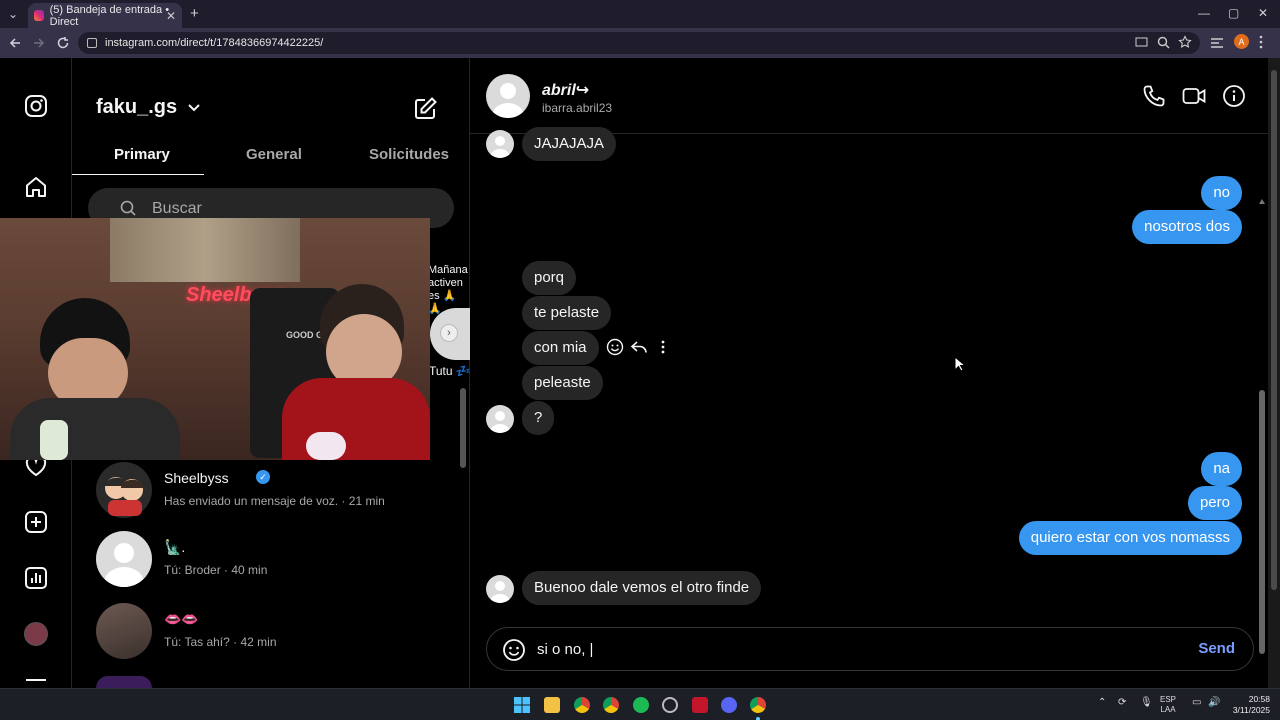 The height and width of the screenshot is (720, 1280). Describe the element at coordinates (1130, 538) in the screenshot. I see `message-outgoing: quiero estar con vos nomasss` at that location.